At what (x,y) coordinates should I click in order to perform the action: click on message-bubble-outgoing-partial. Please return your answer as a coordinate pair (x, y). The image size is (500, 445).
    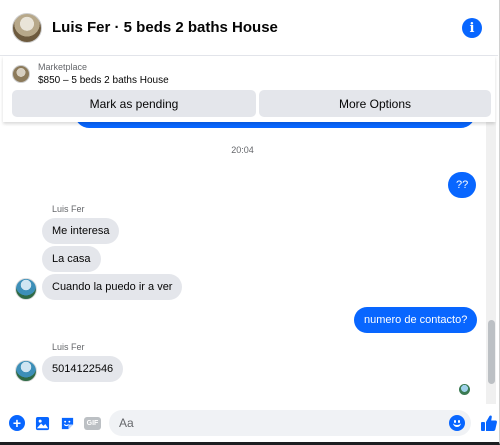
    Looking at the image, I should click on (275, 125).